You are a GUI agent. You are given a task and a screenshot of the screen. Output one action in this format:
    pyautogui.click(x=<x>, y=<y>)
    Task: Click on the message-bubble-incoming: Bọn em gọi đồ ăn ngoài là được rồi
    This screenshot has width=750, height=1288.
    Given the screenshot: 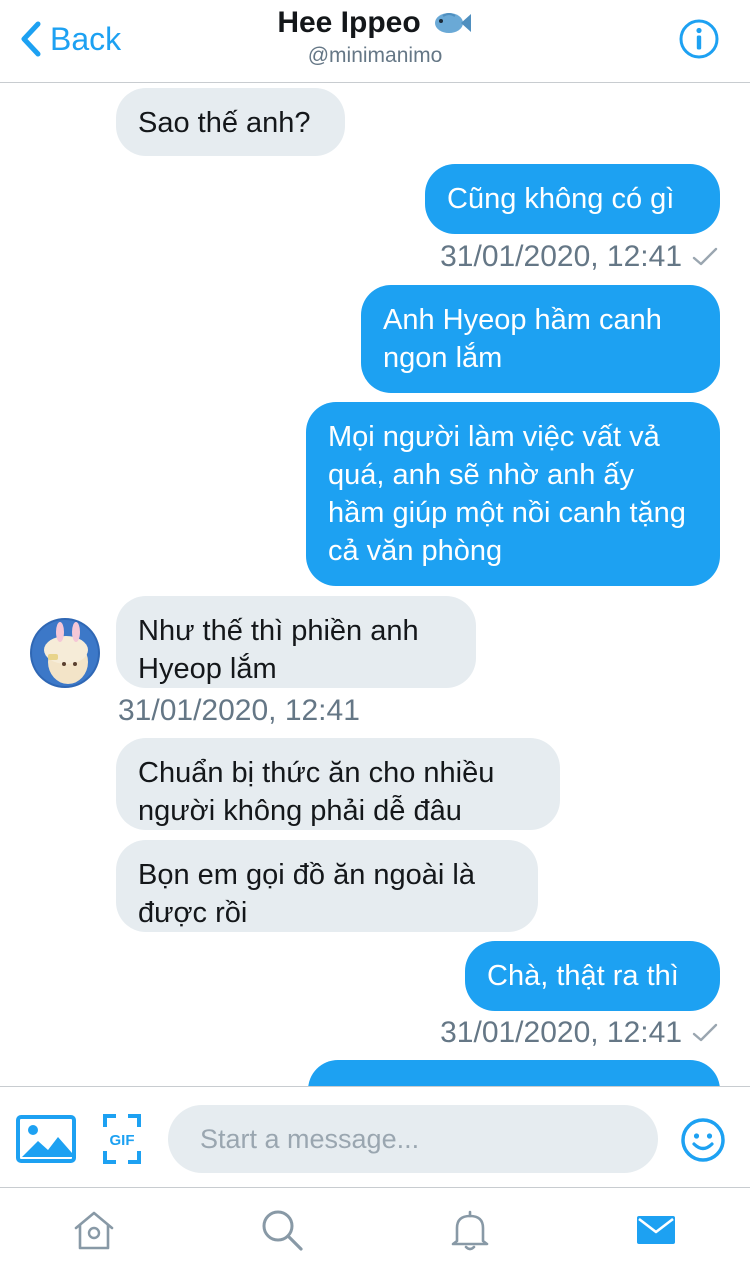 What is the action you would take?
    pyautogui.click(x=327, y=886)
    